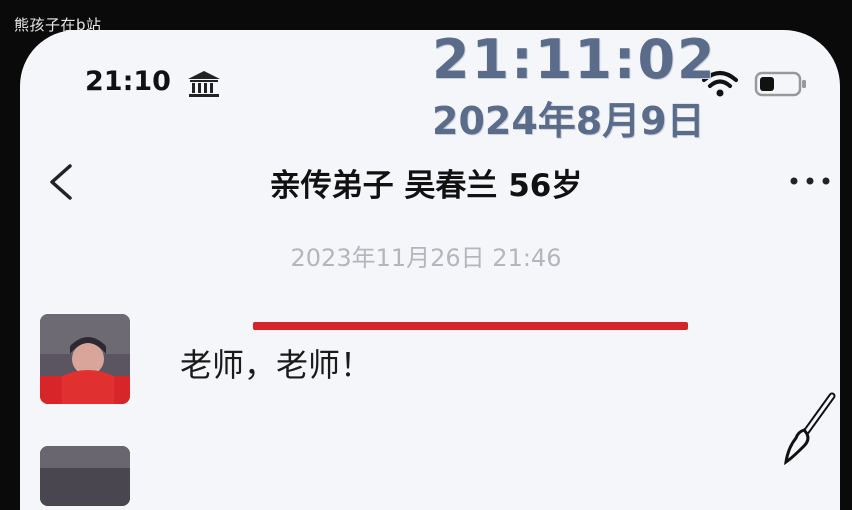  What do you see at coordinates (204, 84) in the screenshot?
I see `bank-icon` at bounding box center [204, 84].